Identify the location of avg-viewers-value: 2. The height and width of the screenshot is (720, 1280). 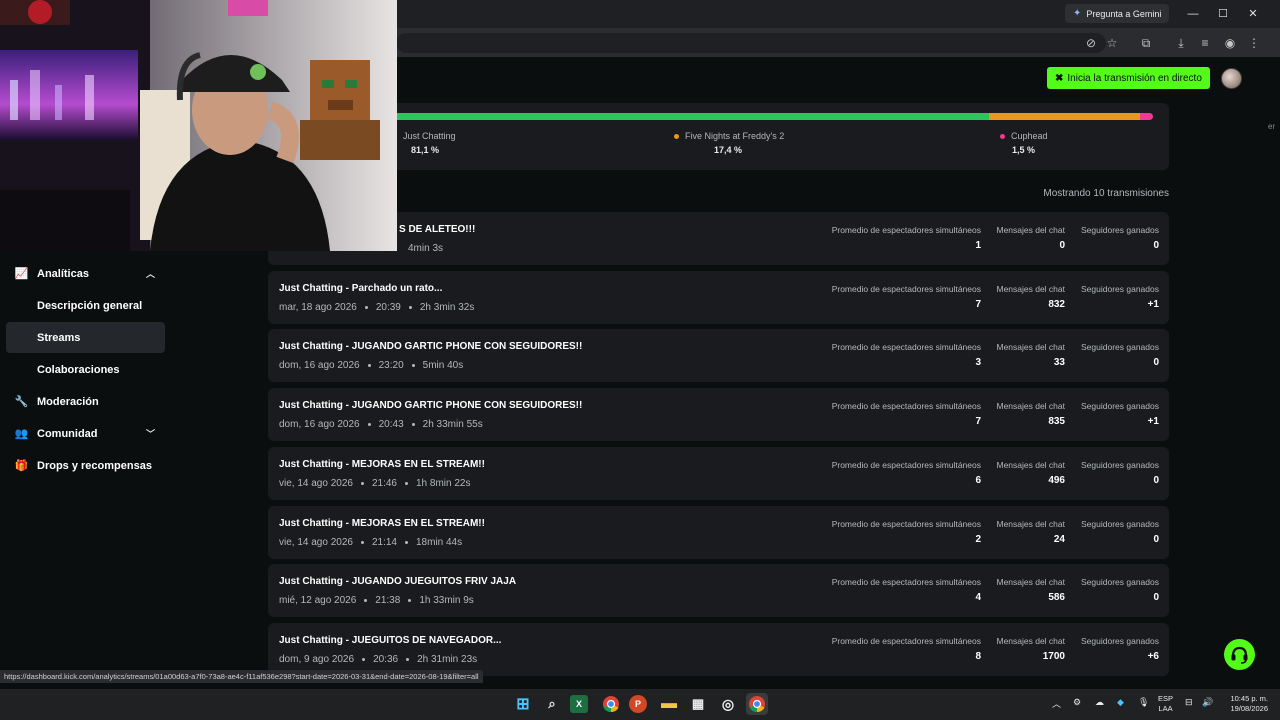
(978, 539).